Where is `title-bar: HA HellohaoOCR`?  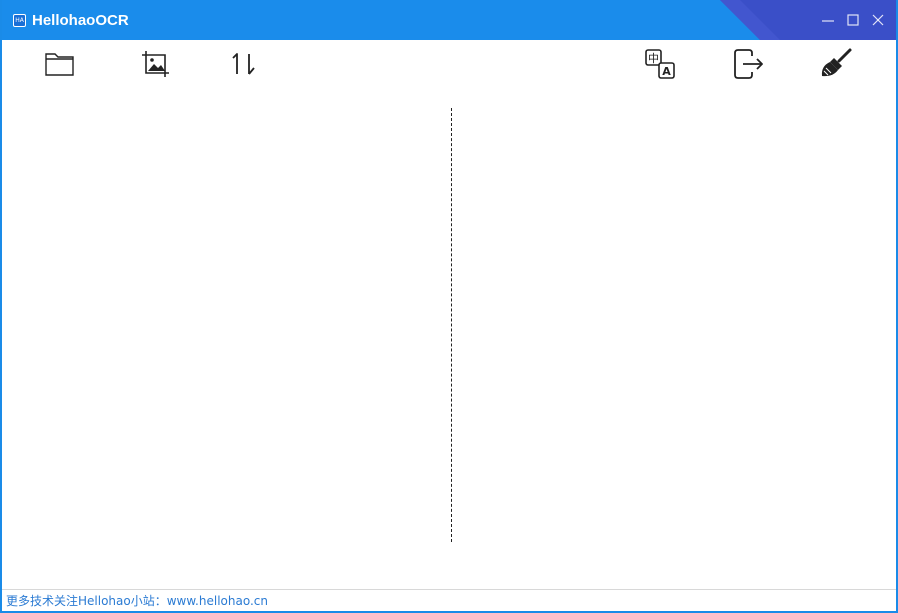 title-bar: HA HellohaoOCR is located at coordinates (449, 20).